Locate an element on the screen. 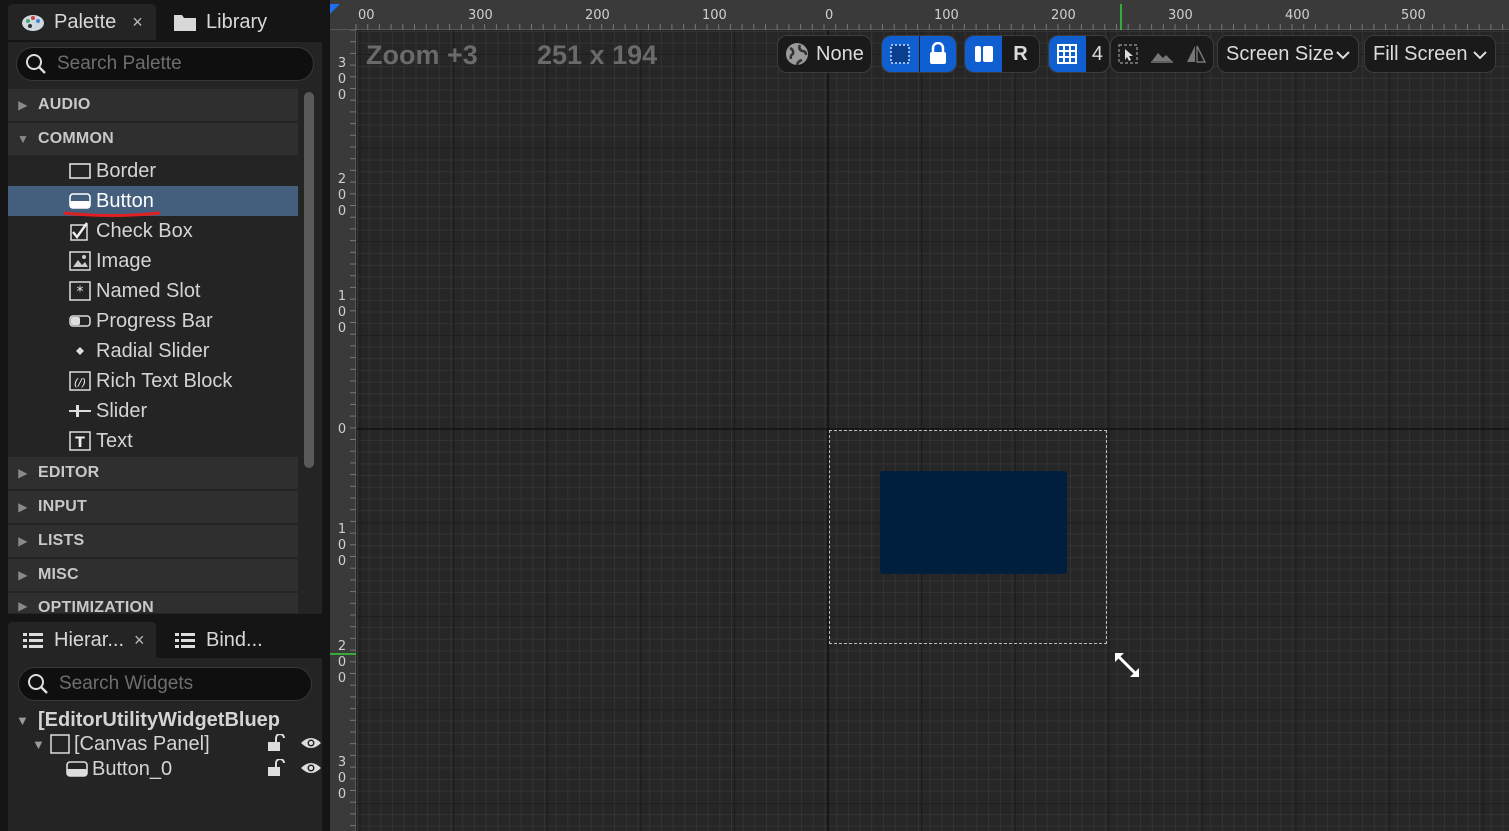 The image size is (1509, 831). widget-layout-button is located at coordinates (983, 54).